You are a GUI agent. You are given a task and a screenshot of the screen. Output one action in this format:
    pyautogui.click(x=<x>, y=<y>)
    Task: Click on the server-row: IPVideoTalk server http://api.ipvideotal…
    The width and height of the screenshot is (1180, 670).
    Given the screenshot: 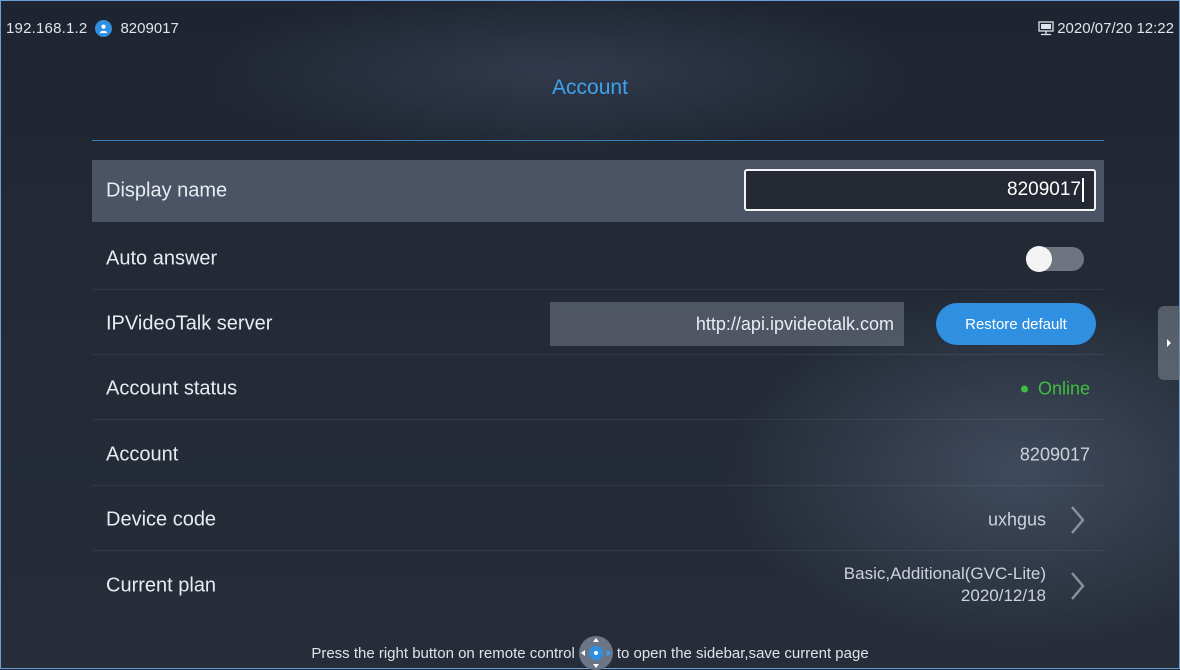 What is the action you would take?
    pyautogui.click(x=598, y=324)
    